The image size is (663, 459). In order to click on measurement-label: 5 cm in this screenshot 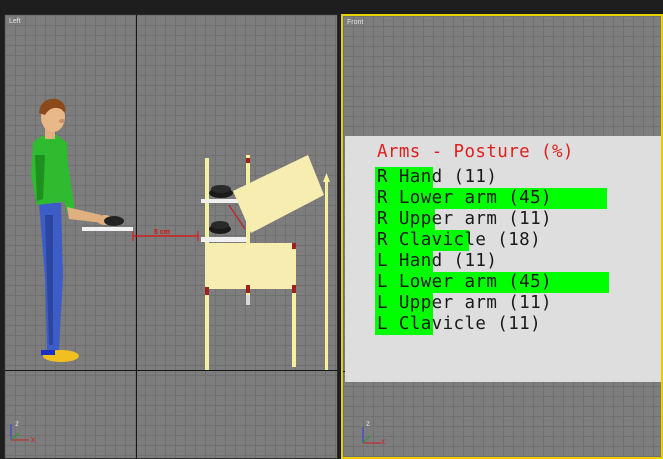, I will do `click(162, 232)`.